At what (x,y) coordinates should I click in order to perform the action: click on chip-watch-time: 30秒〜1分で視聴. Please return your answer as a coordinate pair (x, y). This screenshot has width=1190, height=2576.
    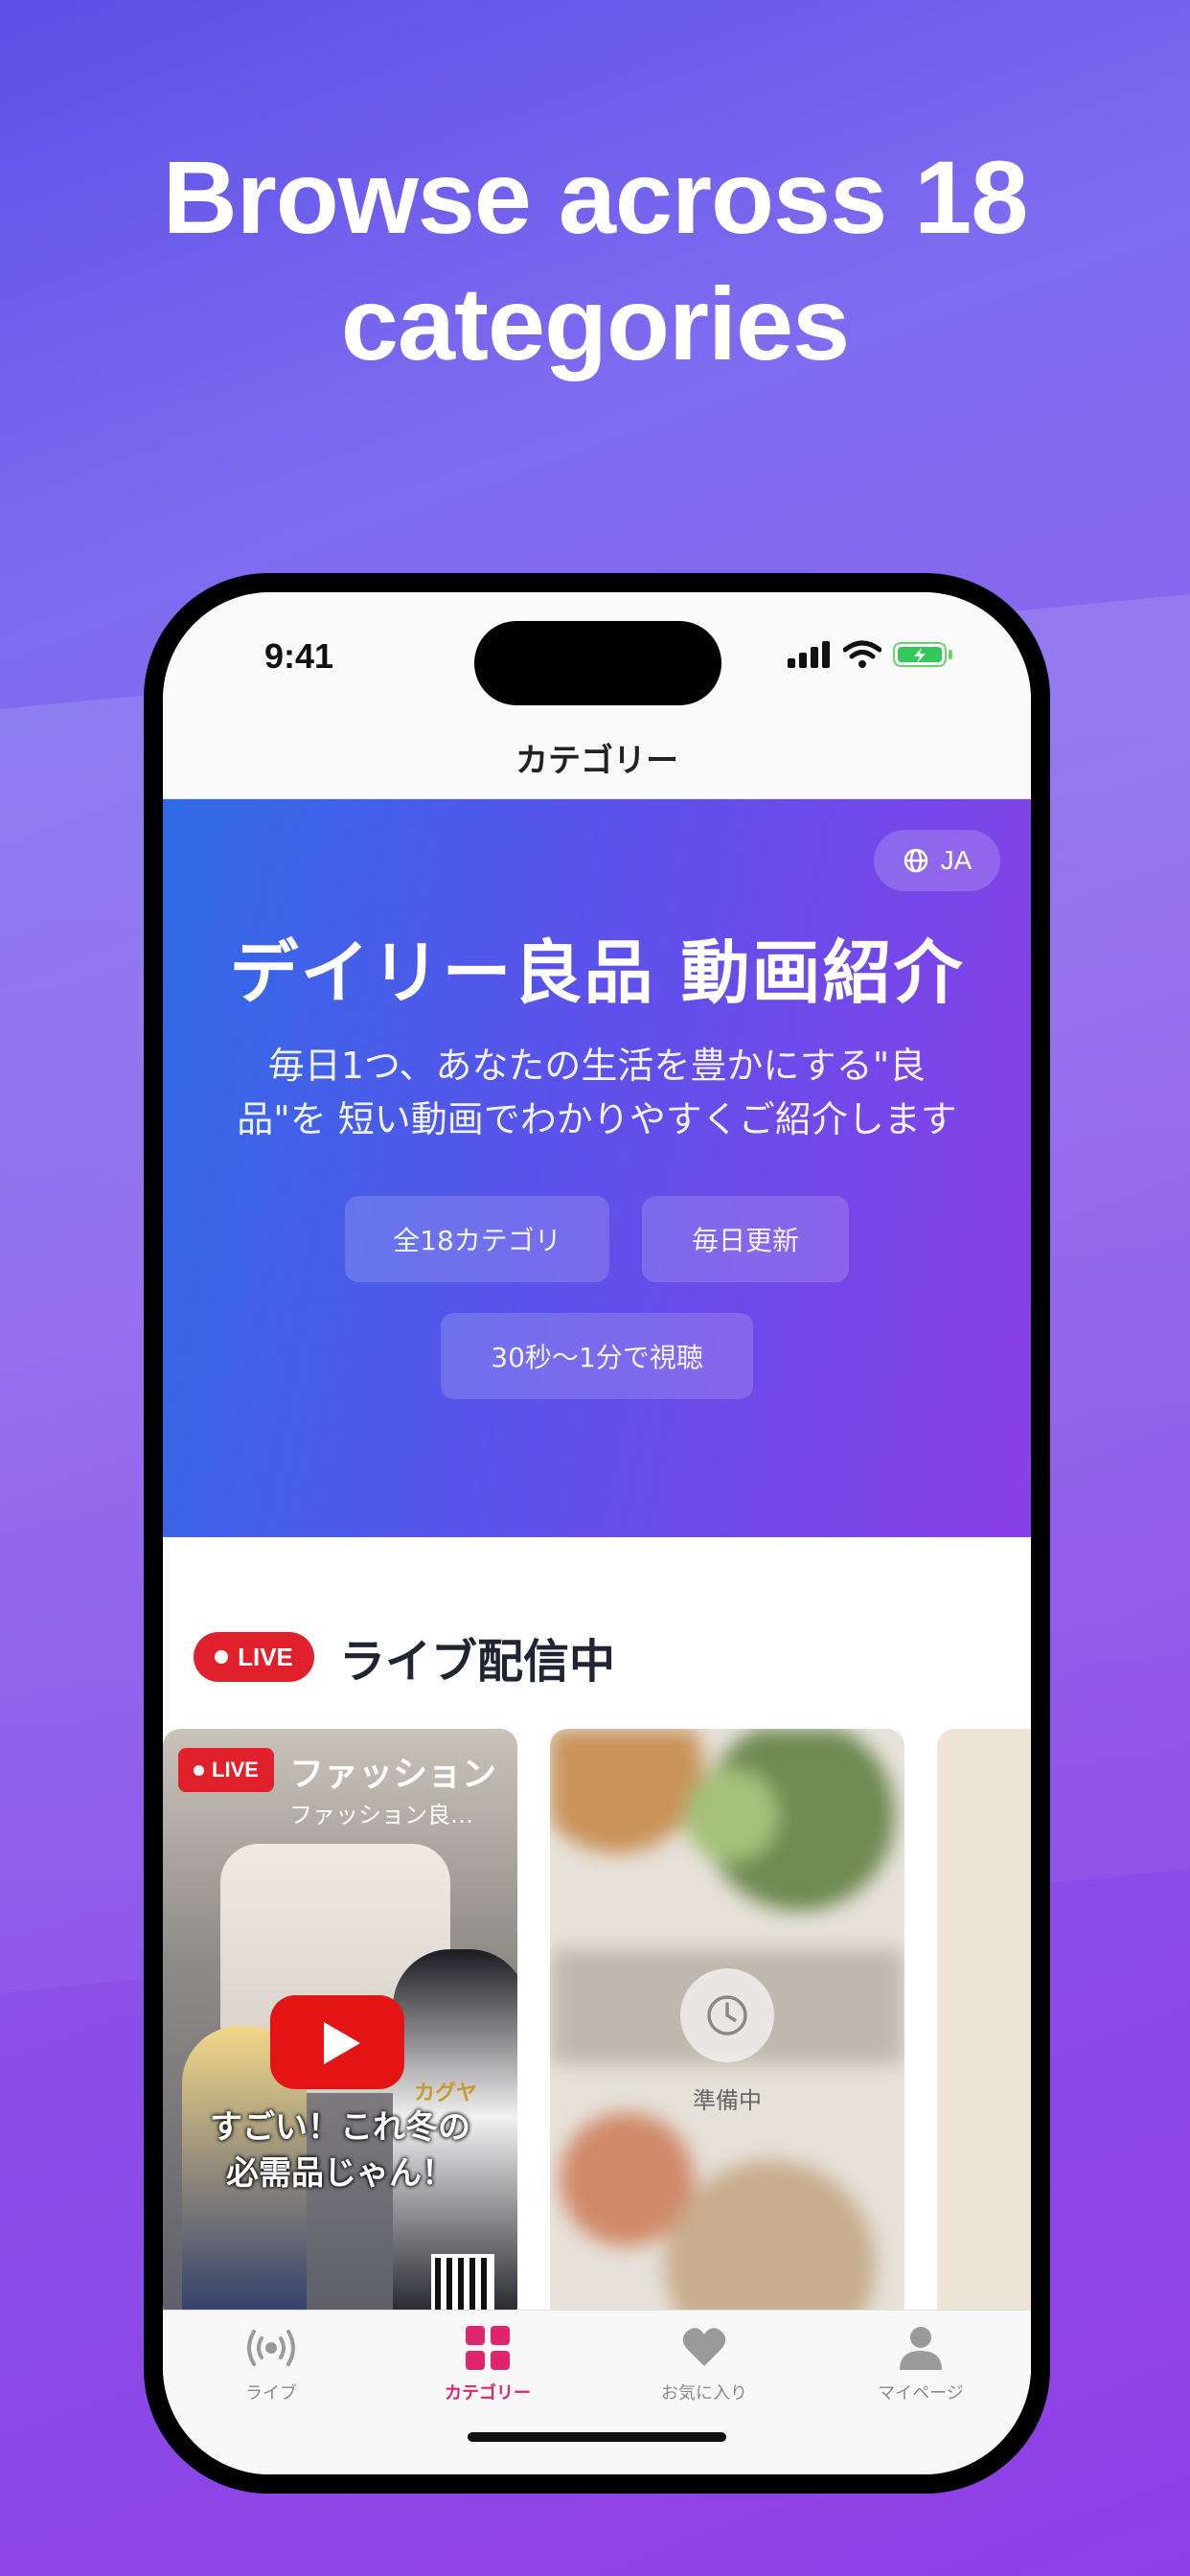
    Looking at the image, I should click on (597, 1356).